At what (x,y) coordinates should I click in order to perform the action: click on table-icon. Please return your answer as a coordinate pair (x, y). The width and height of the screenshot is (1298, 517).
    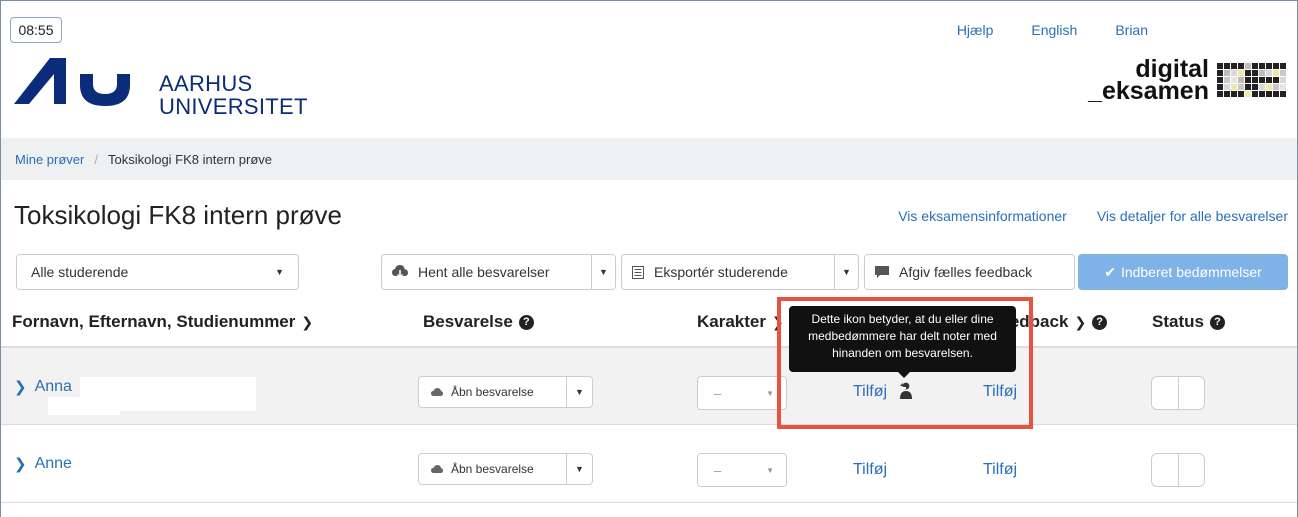
    Looking at the image, I should click on (638, 272).